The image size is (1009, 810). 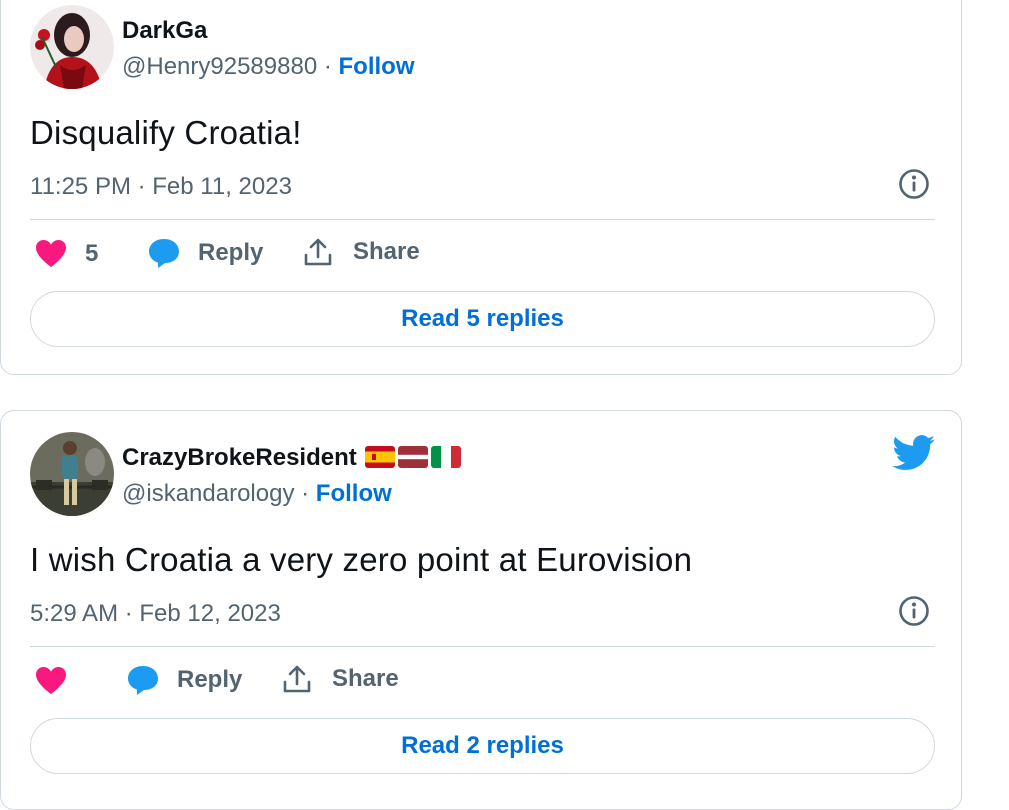 I want to click on flag-spain-icon, so click(x=379, y=457).